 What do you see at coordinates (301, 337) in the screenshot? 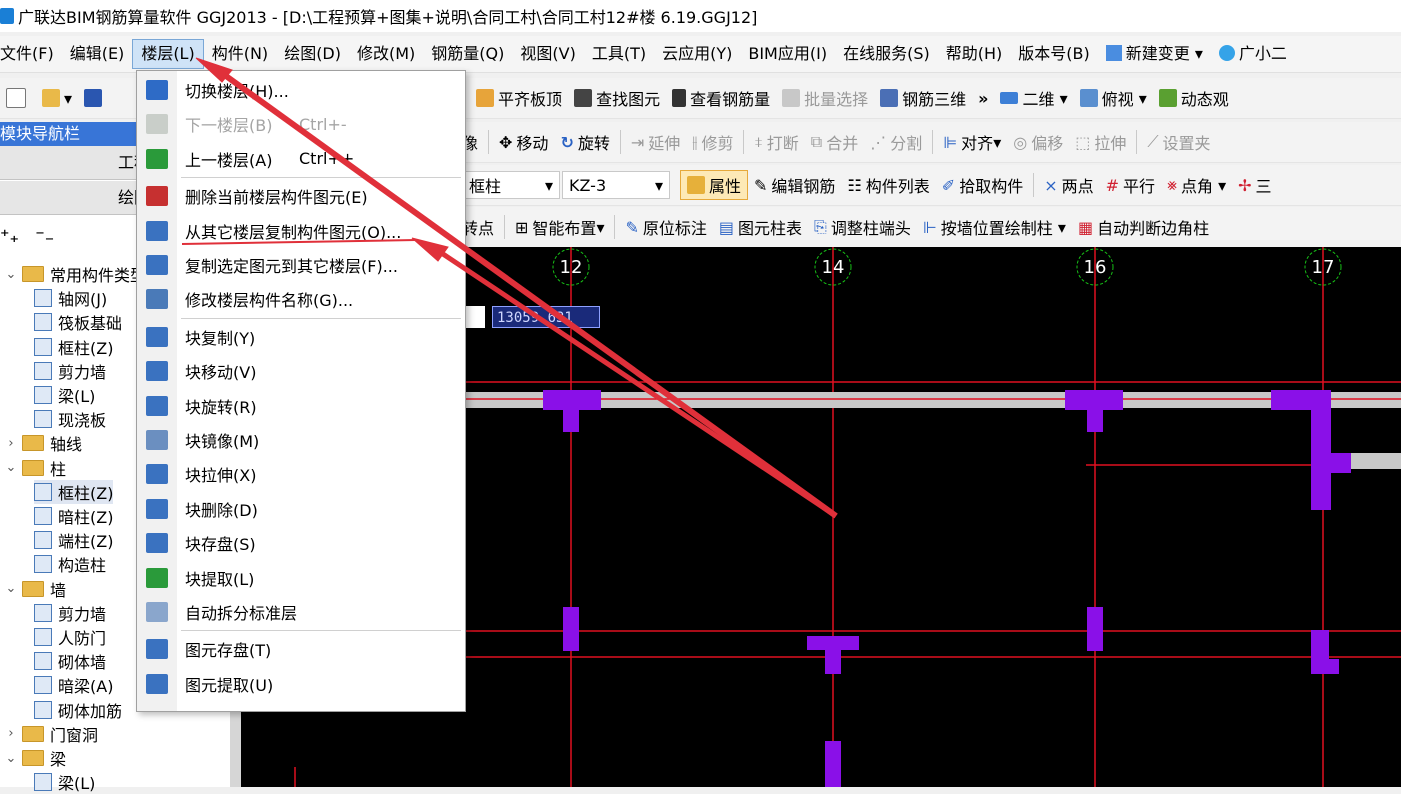
I see `menu-item-block-copy: 块复制(Y)` at bounding box center [301, 337].